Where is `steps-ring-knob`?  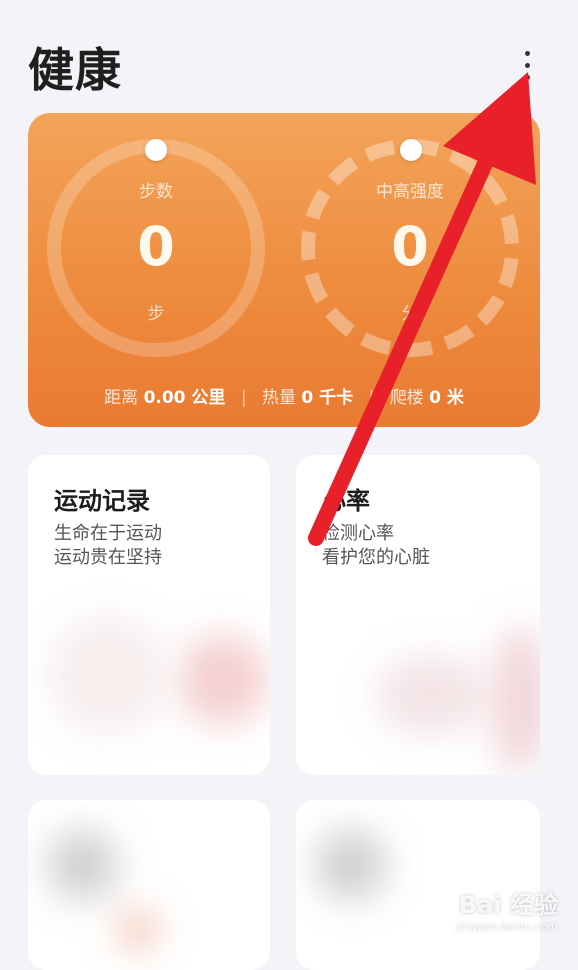 steps-ring-knob is located at coordinates (156, 150).